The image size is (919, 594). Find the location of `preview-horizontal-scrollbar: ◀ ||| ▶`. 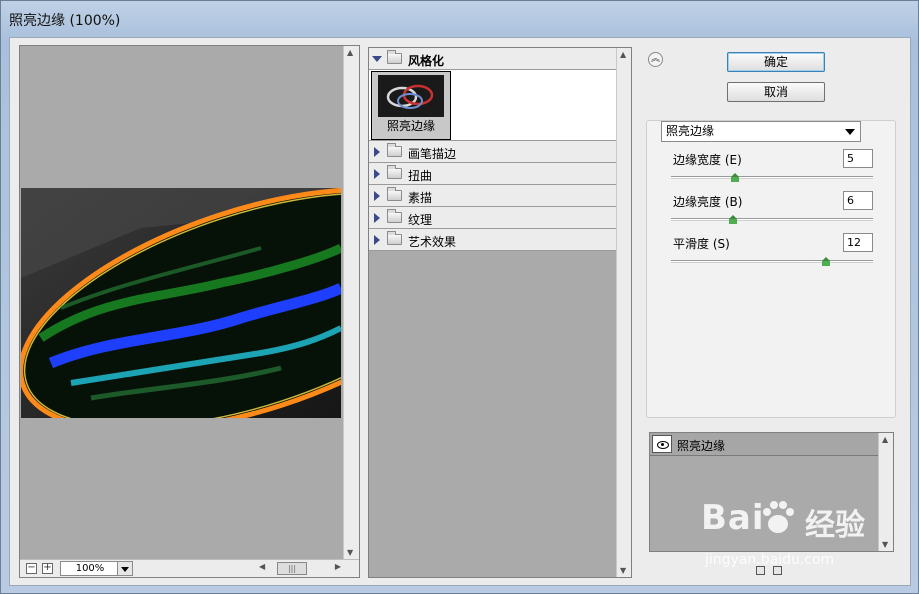

preview-horizontal-scrollbar: ◀ ||| ▶ is located at coordinates (300, 568).